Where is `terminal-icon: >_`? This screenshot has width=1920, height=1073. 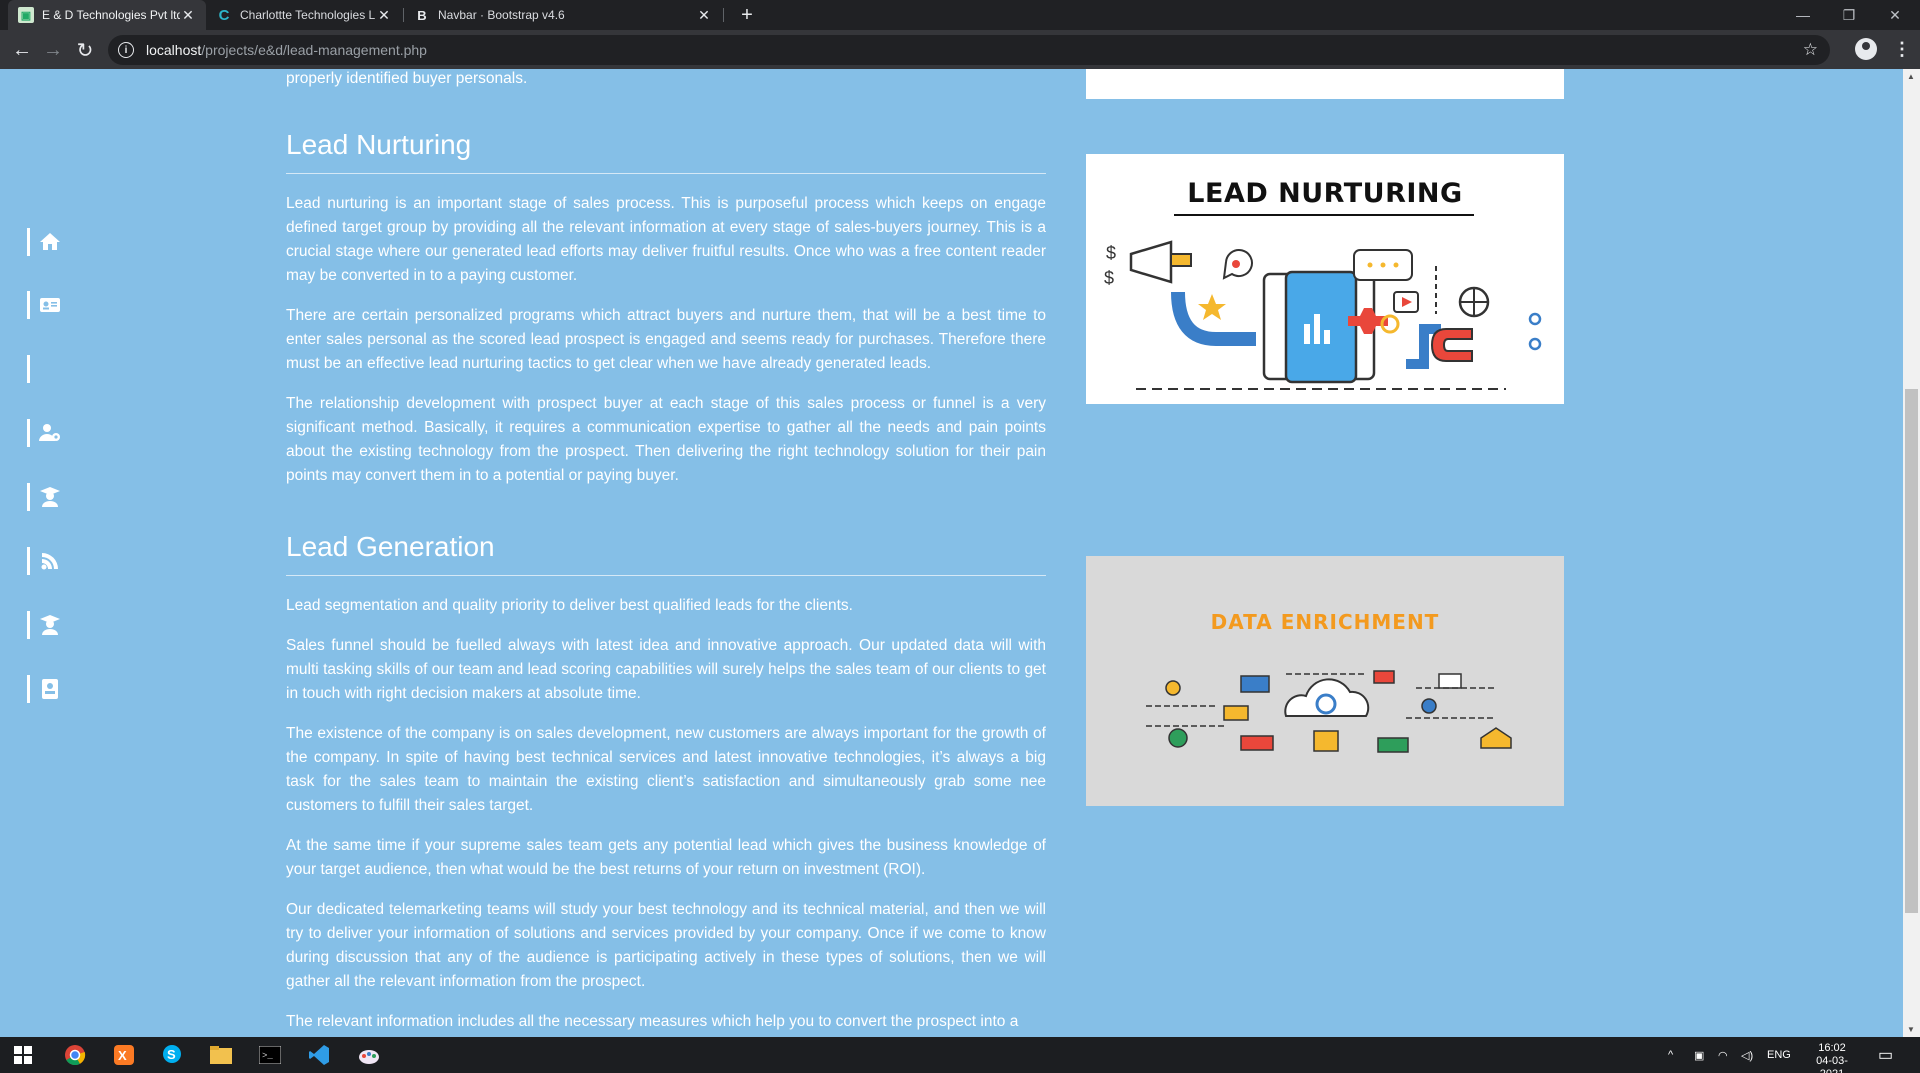 terminal-icon: >_ is located at coordinates (270, 1055).